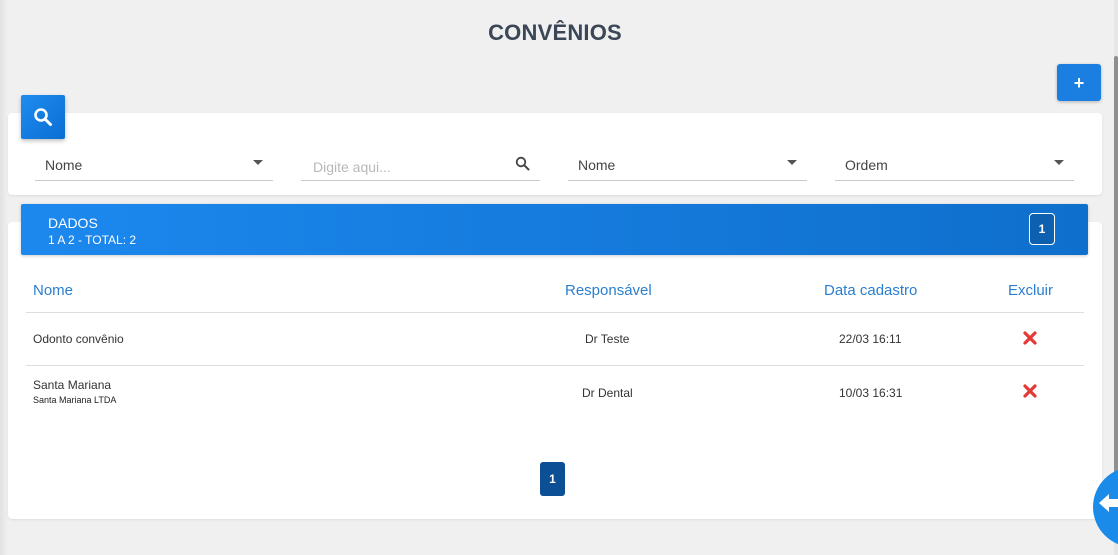  What do you see at coordinates (871, 393) in the screenshot?
I see `row-data: 10/03 16:31` at bounding box center [871, 393].